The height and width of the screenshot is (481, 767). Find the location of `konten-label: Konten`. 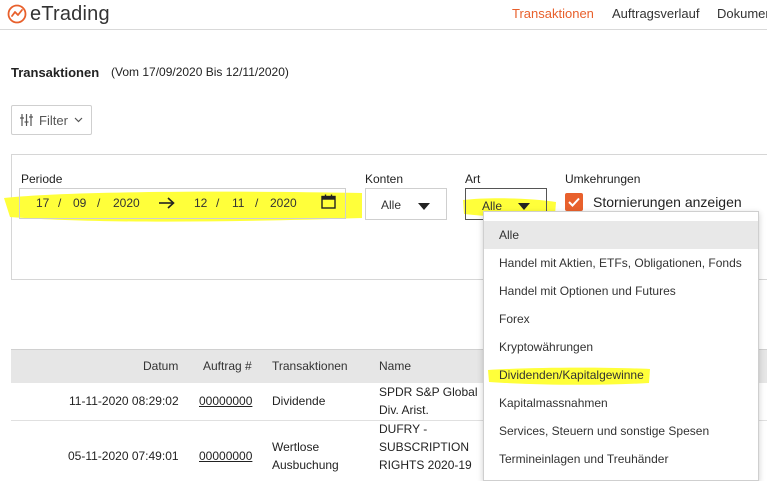

konten-label: Konten is located at coordinates (384, 179).